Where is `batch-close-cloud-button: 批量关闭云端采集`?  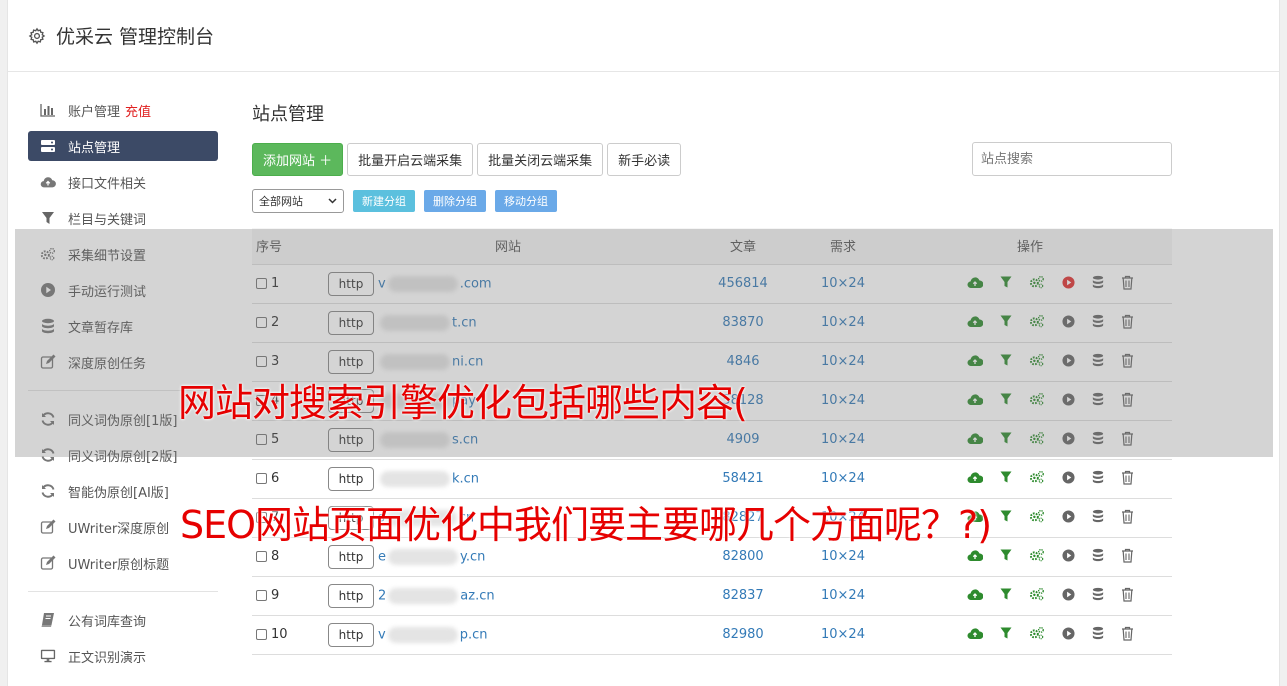 batch-close-cloud-button: 批量关闭云端采集 is located at coordinates (540, 159).